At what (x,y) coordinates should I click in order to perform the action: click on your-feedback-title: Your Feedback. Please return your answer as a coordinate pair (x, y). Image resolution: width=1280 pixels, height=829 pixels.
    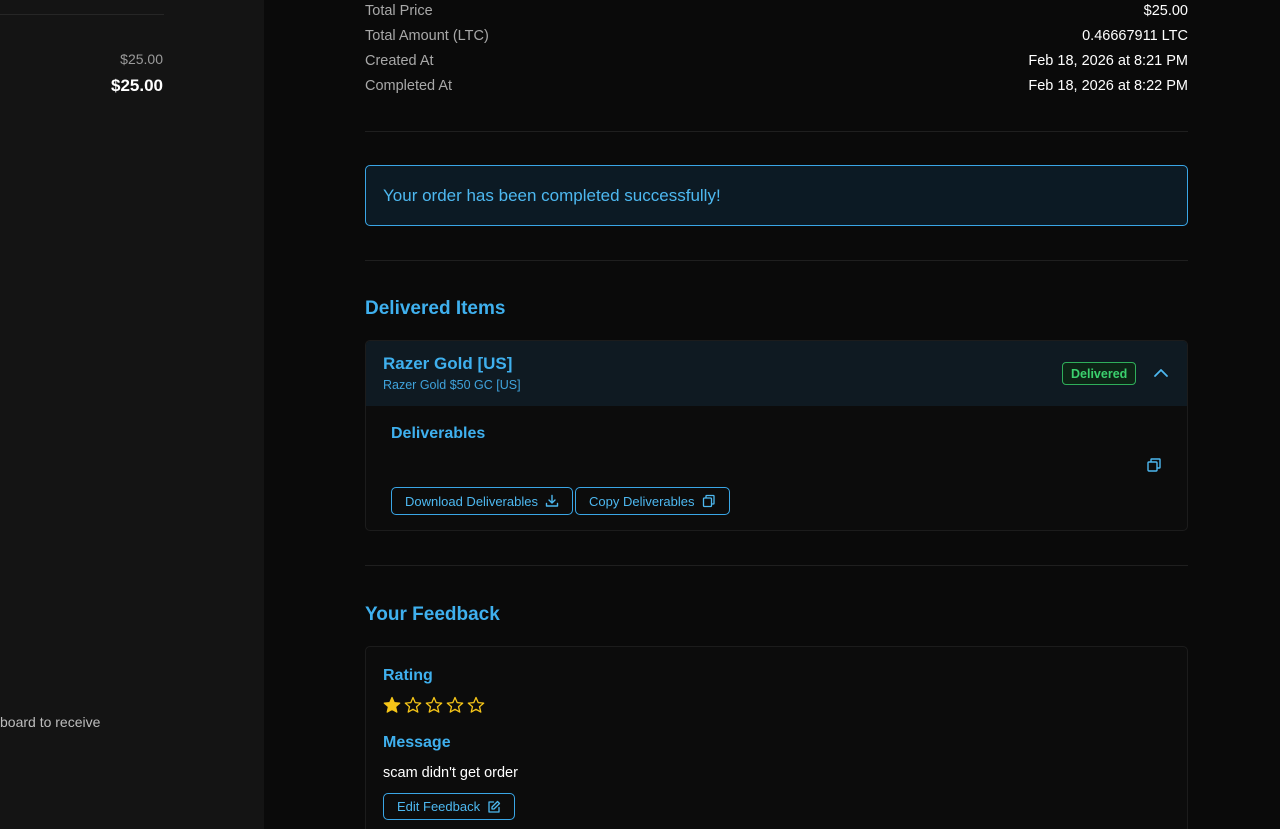
    Looking at the image, I should click on (432, 614).